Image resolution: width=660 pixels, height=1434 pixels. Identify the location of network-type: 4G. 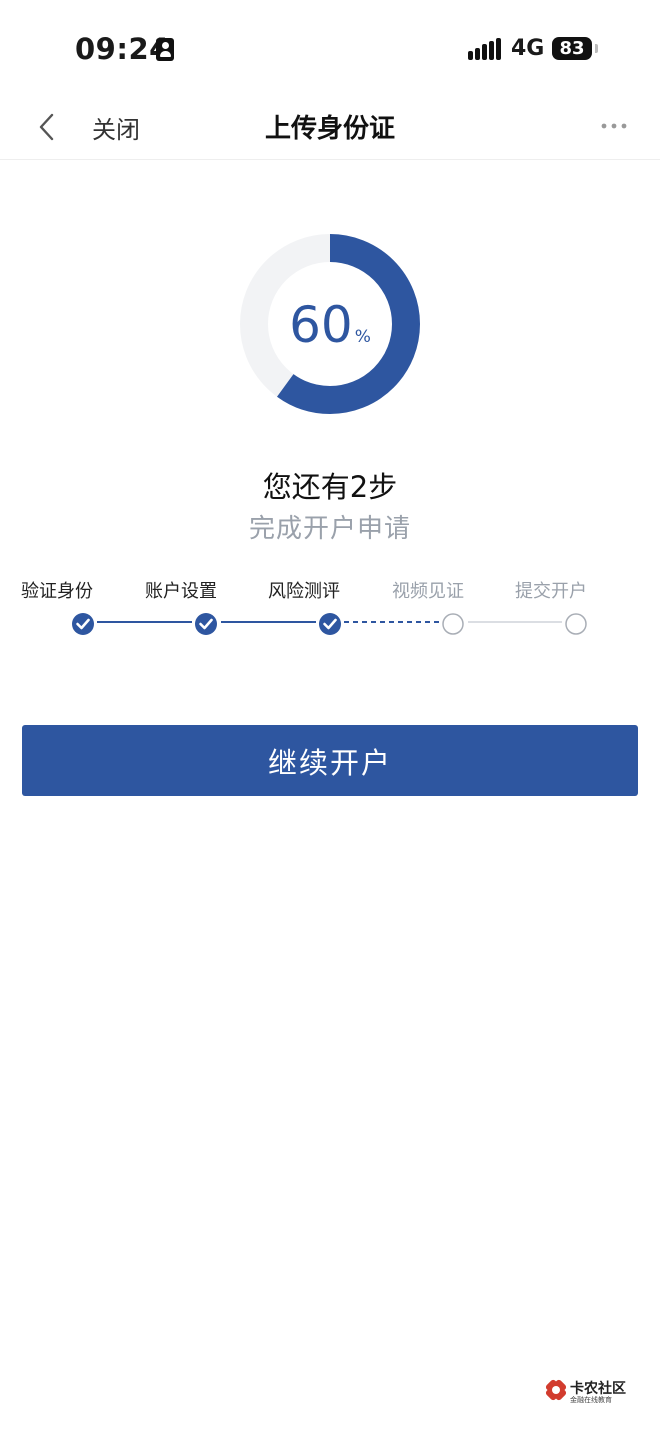
(528, 48).